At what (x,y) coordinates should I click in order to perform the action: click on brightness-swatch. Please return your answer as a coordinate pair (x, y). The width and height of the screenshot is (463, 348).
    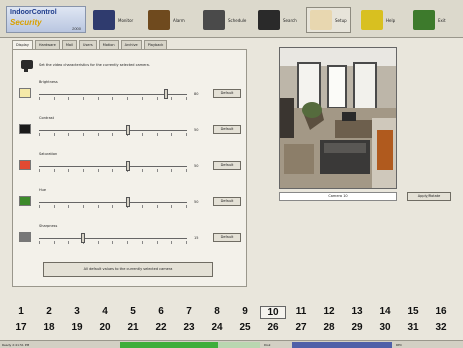
    Looking at the image, I should click on (25, 93).